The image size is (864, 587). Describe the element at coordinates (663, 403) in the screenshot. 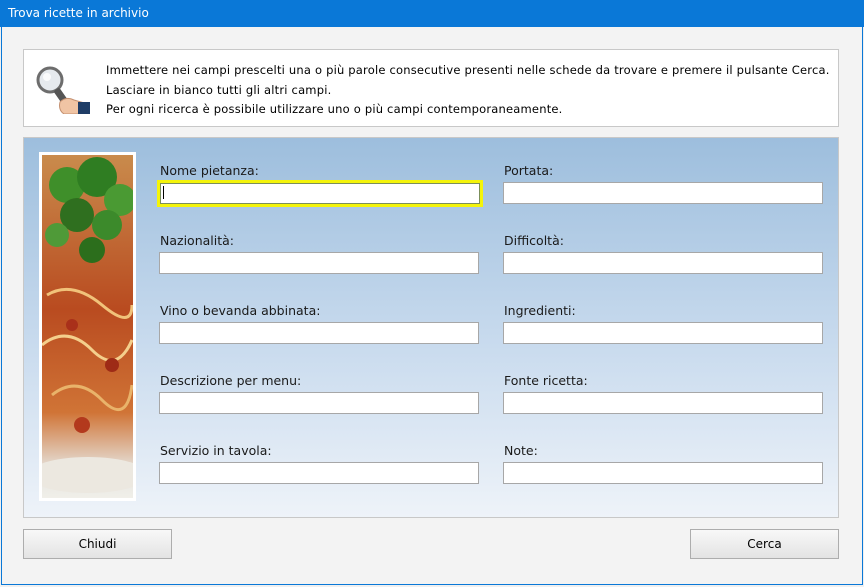

I see `fonte-ricetta-field` at that location.